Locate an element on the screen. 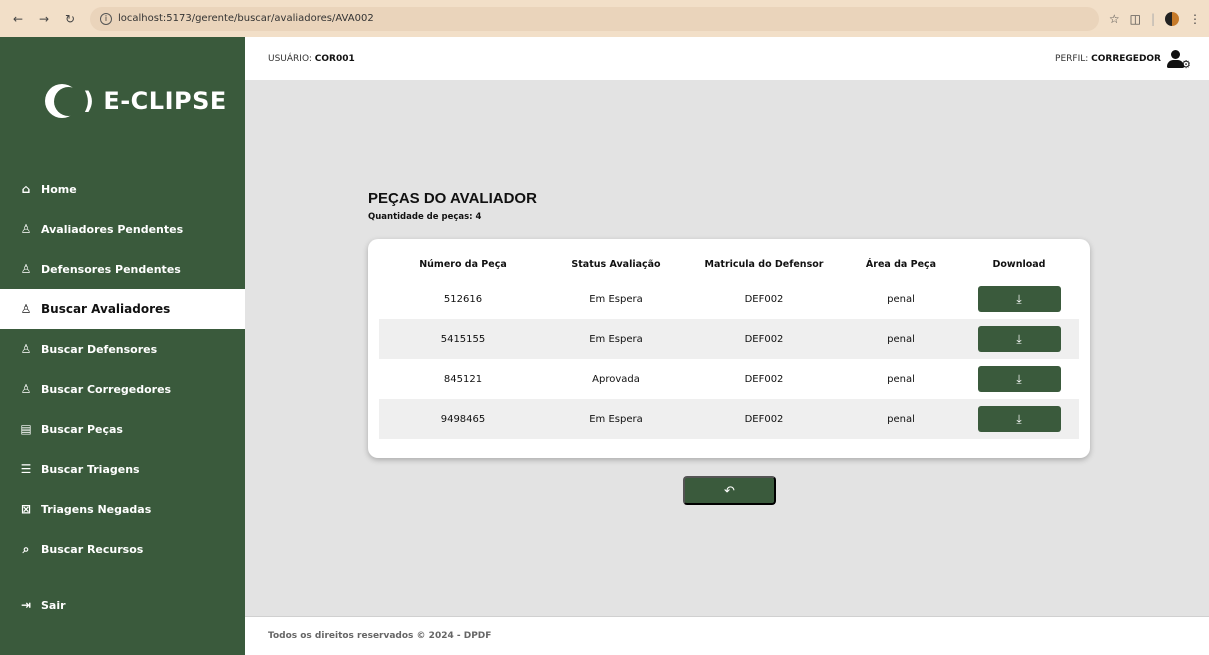 This screenshot has height=655, width=1209. brand-name: ) E-CLIPSE is located at coordinates (155, 101).